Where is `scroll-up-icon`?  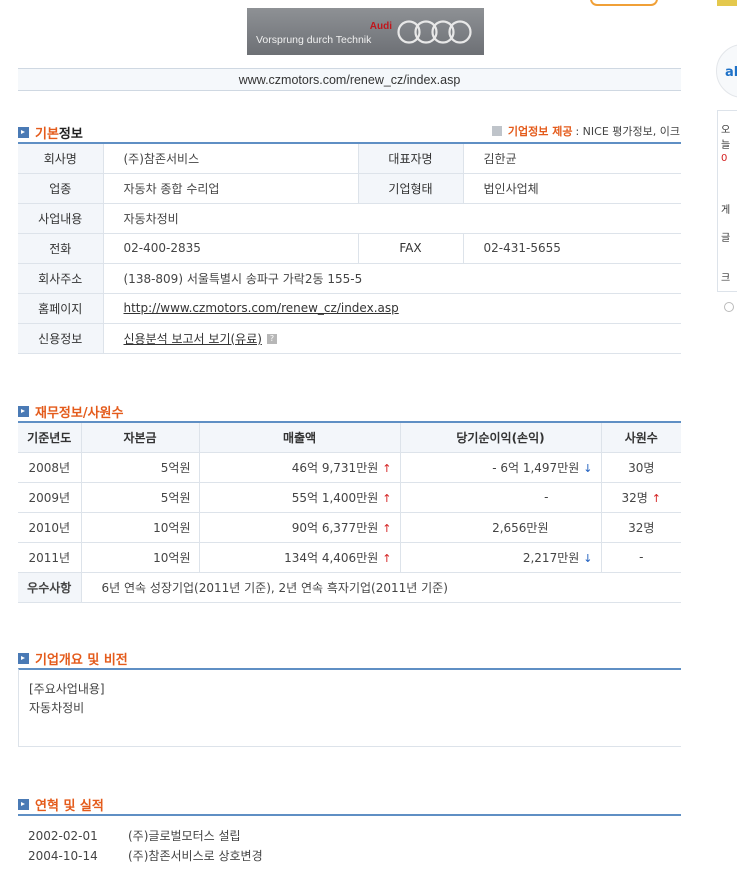 scroll-up-icon is located at coordinates (729, 307).